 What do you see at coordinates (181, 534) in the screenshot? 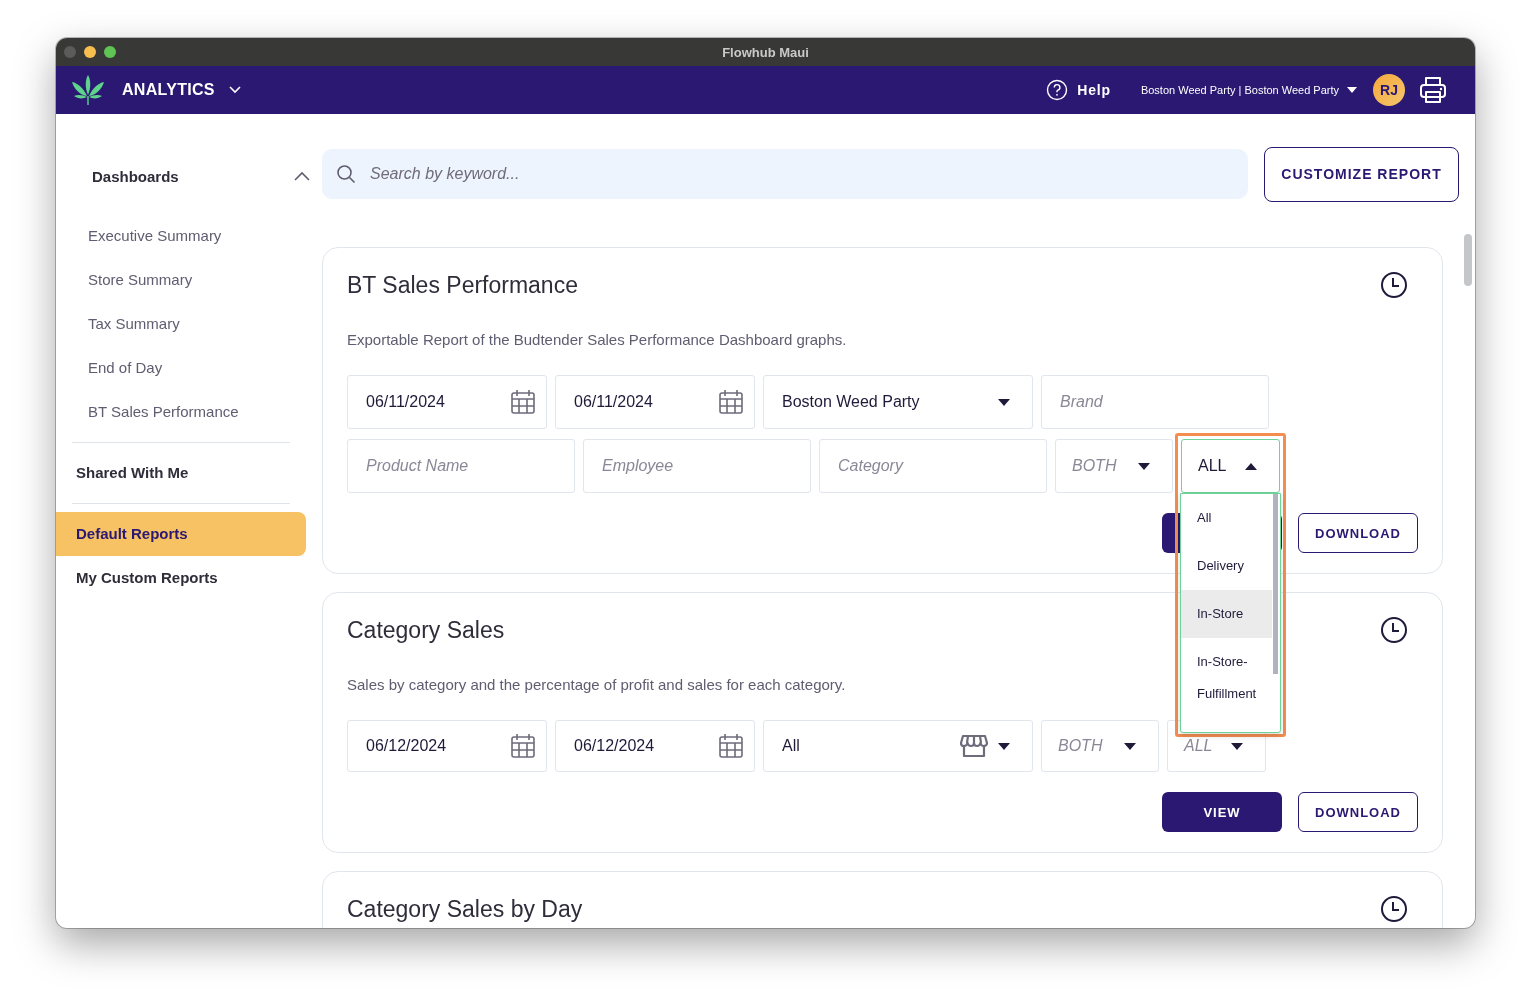
I see `sidebar-link: Default Reports` at bounding box center [181, 534].